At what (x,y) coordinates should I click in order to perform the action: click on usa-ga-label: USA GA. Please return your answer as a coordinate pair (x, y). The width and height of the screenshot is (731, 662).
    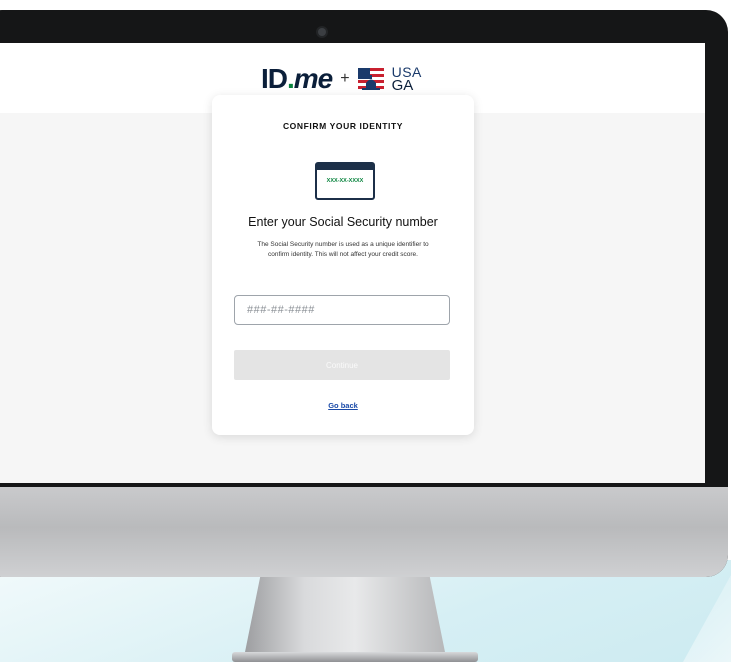
    Looking at the image, I should click on (406, 79).